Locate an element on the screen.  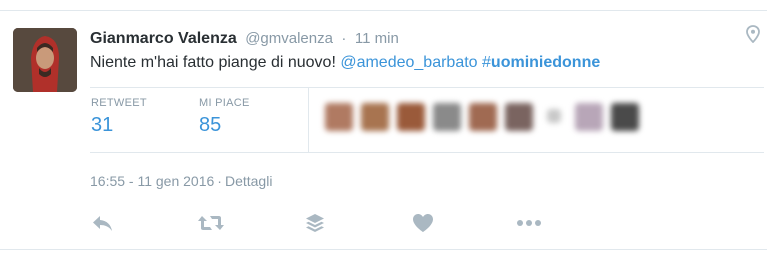
retweet-icon is located at coordinates (211, 223).